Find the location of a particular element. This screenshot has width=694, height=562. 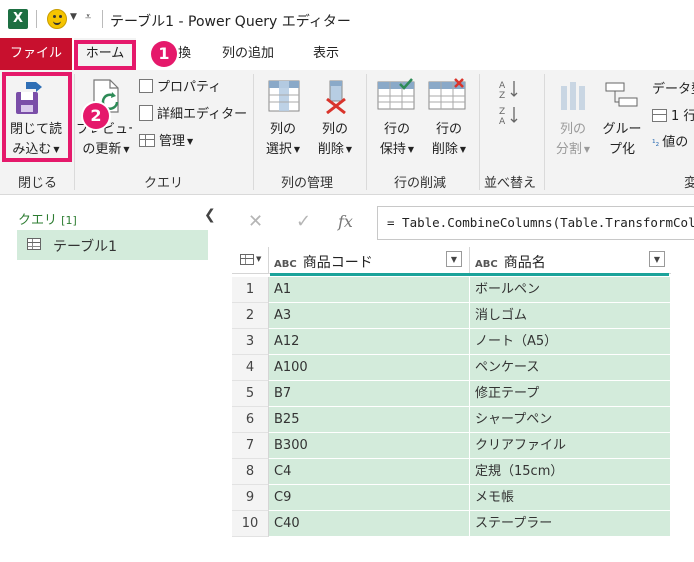

table-cell-code: A1 is located at coordinates (369, 290).